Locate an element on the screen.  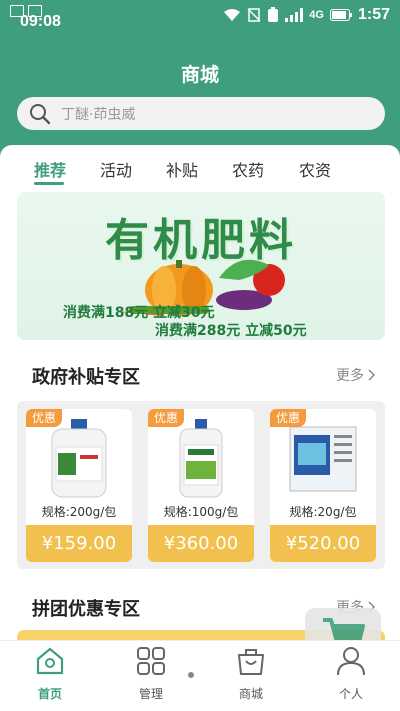
tab-pesticide: 农药 is located at coordinates (248, 169).